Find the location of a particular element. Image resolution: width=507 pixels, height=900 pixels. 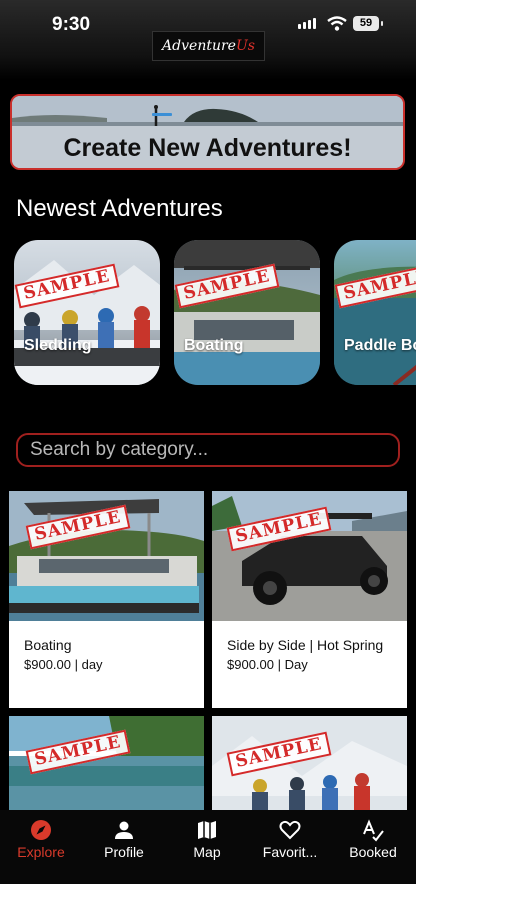

create-adventure-banner: Create New Adventures! is located at coordinates (207, 132).